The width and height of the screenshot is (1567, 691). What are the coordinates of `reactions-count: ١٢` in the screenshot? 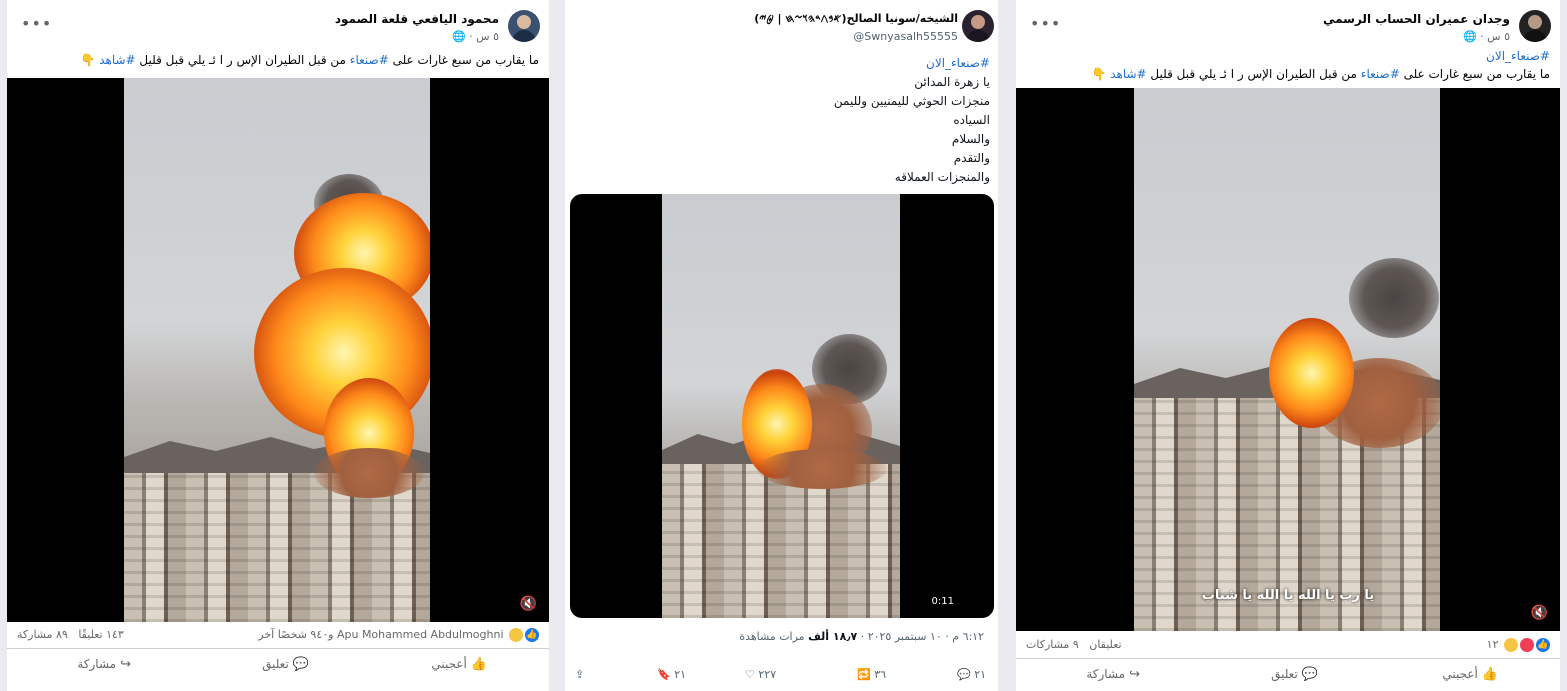 It's located at (1492, 644).